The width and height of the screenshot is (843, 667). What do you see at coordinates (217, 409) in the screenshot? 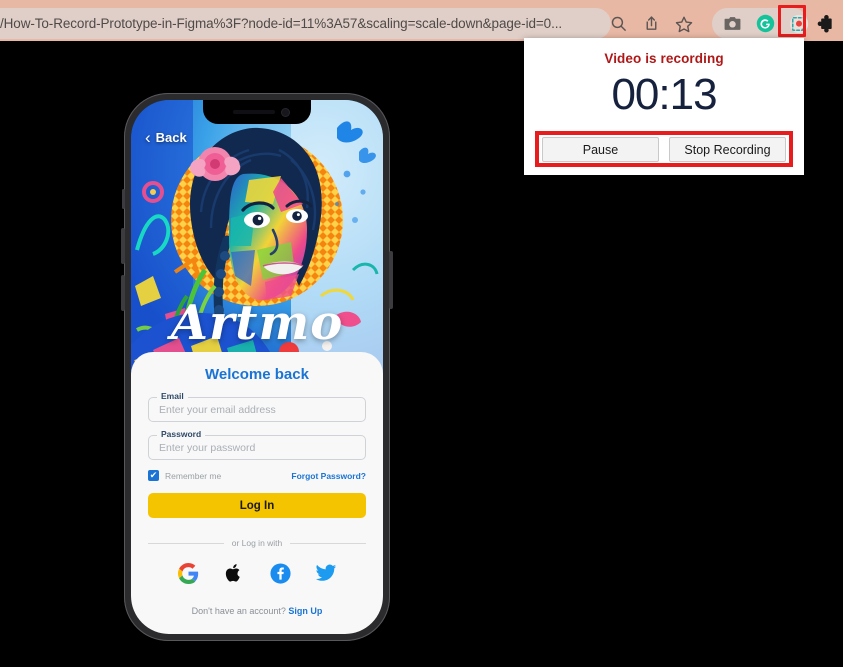
I see `email-placeholder: Enter your email address` at bounding box center [217, 409].